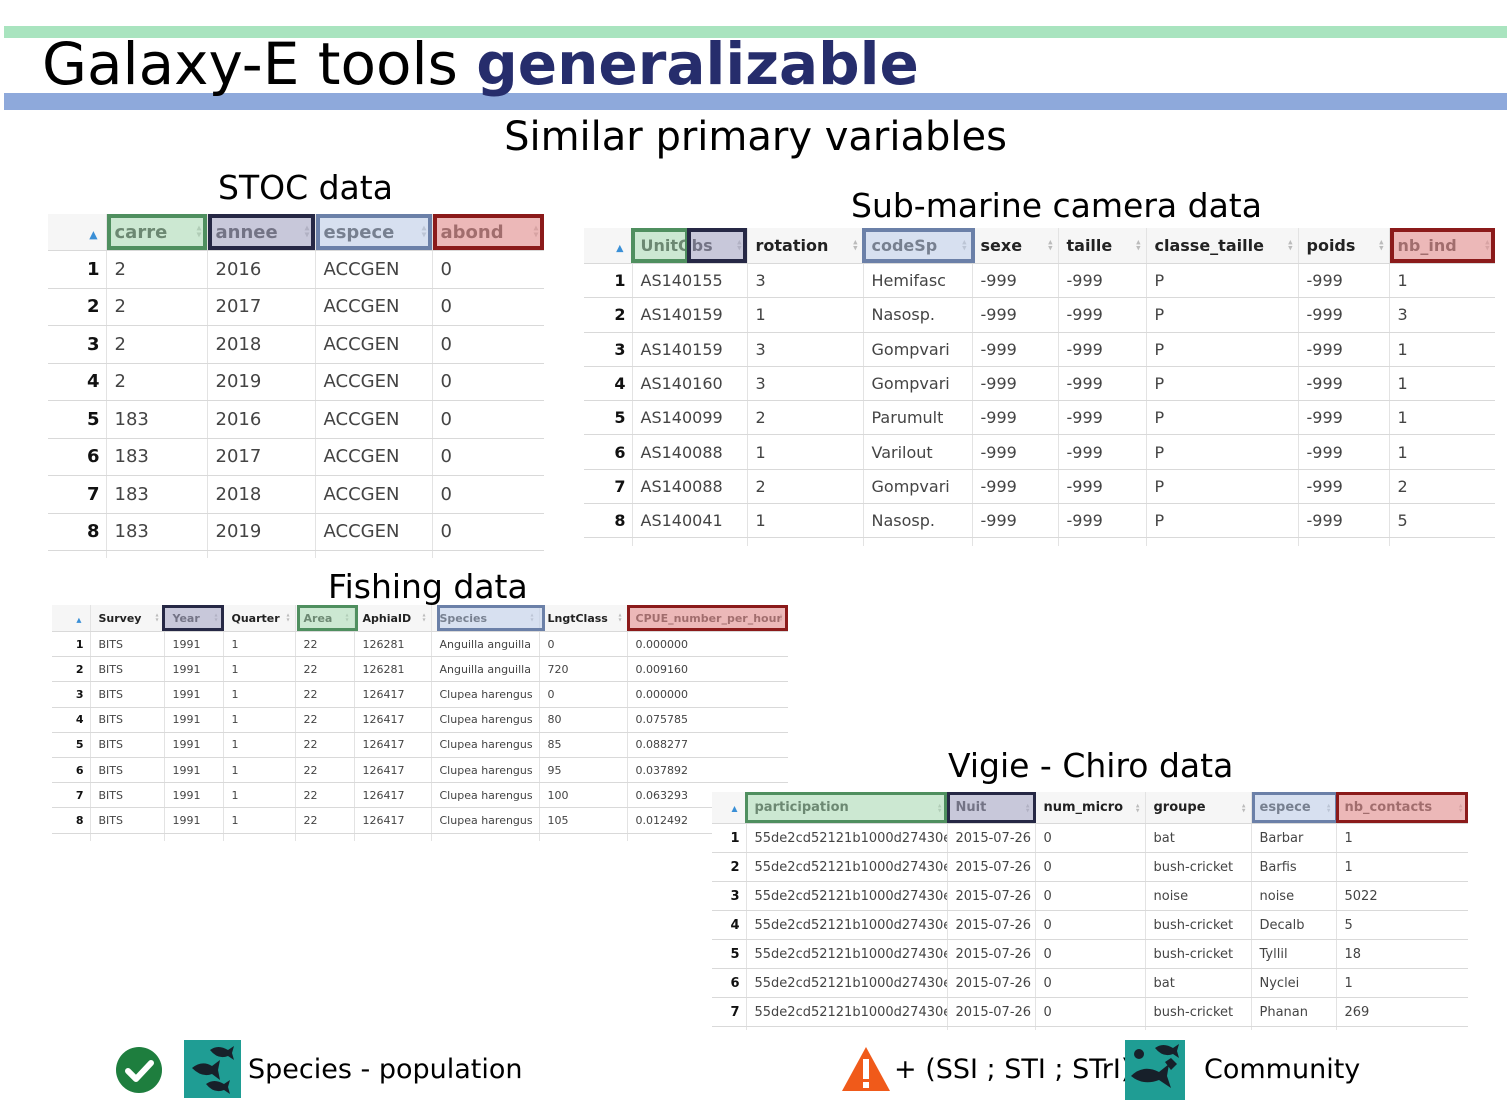 This screenshot has width=1511, height=1110. What do you see at coordinates (1039, 487) in the screenshot?
I see `table-row: 7 AS140088 2 Gompvari -999 -999 P -999 2` at bounding box center [1039, 487].